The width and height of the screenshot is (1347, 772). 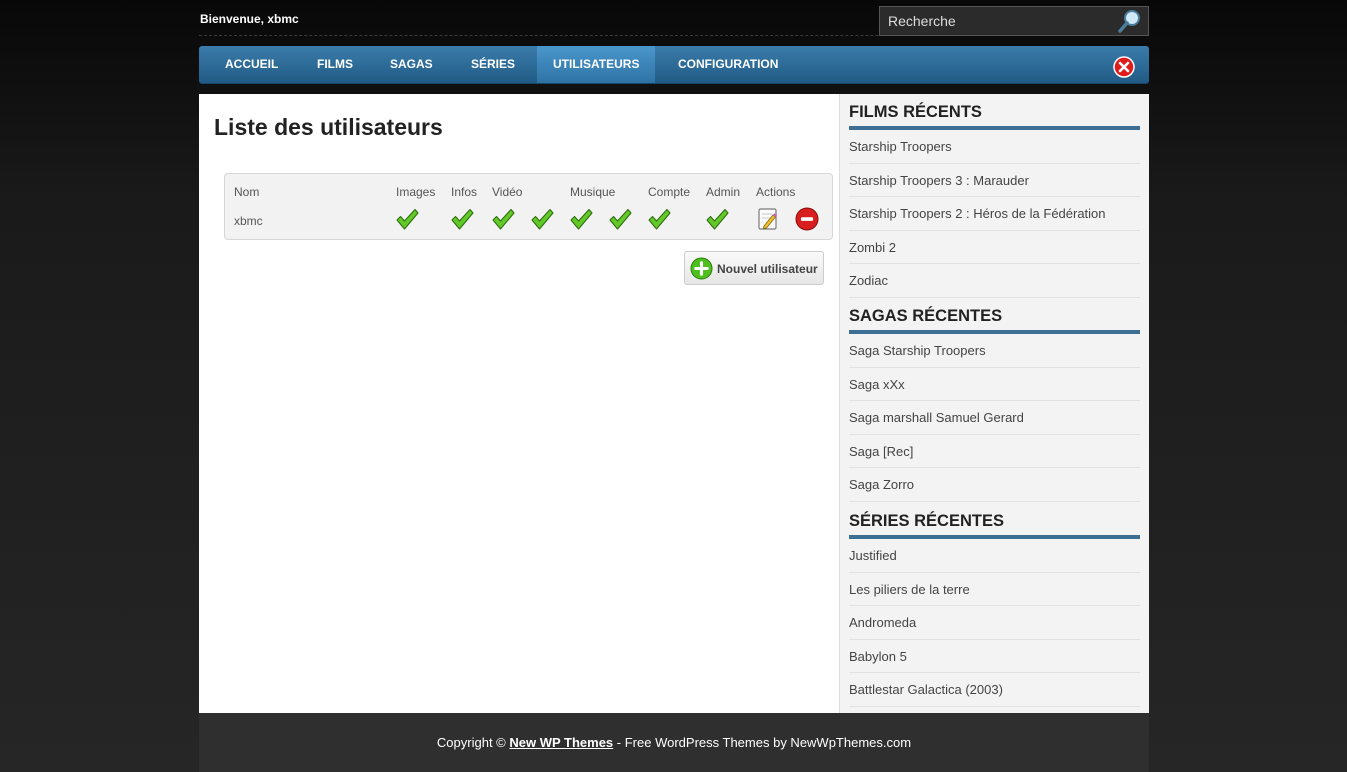 What do you see at coordinates (1014, 21) in the screenshot?
I see `search-input: Recherche` at bounding box center [1014, 21].